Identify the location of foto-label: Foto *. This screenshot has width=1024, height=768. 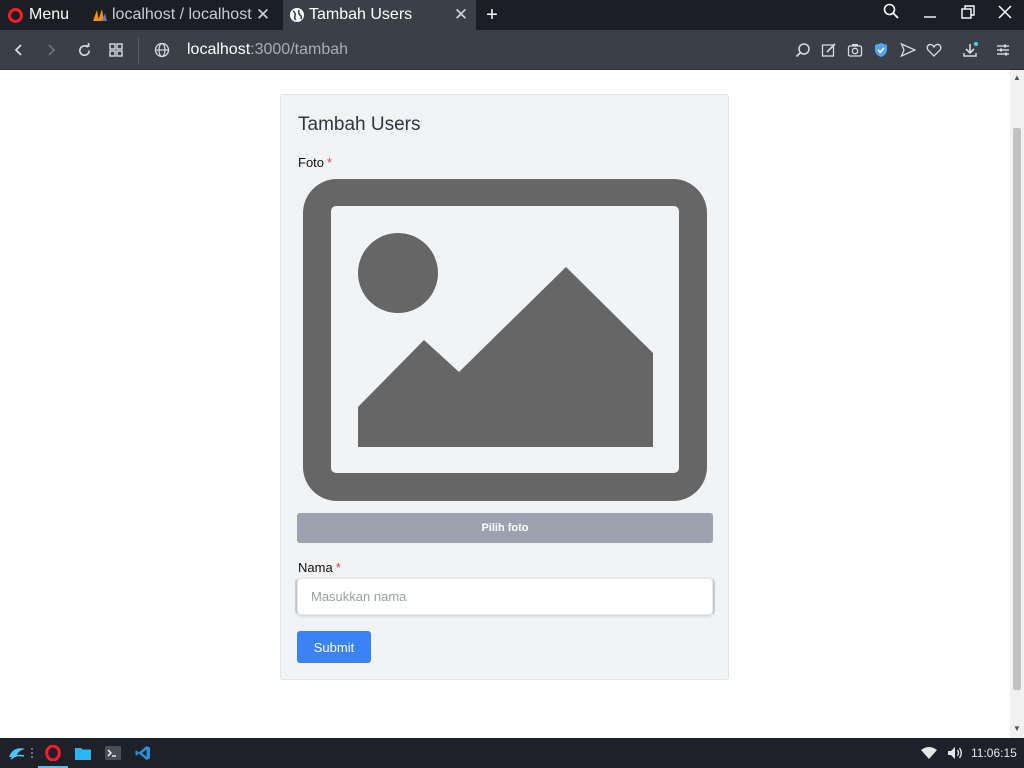
(315, 162).